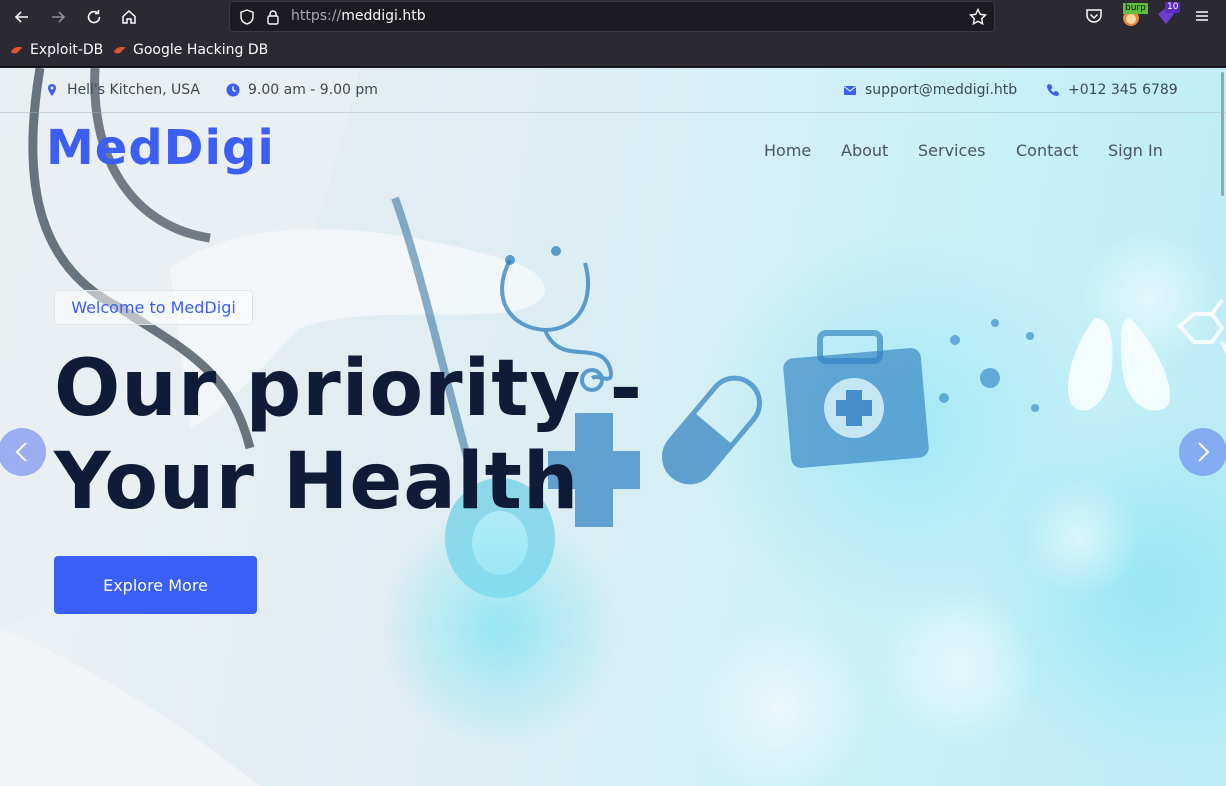 Image resolution: width=1226 pixels, height=786 pixels. What do you see at coordinates (1047, 150) in the screenshot?
I see `nav-contact: Contact` at bounding box center [1047, 150].